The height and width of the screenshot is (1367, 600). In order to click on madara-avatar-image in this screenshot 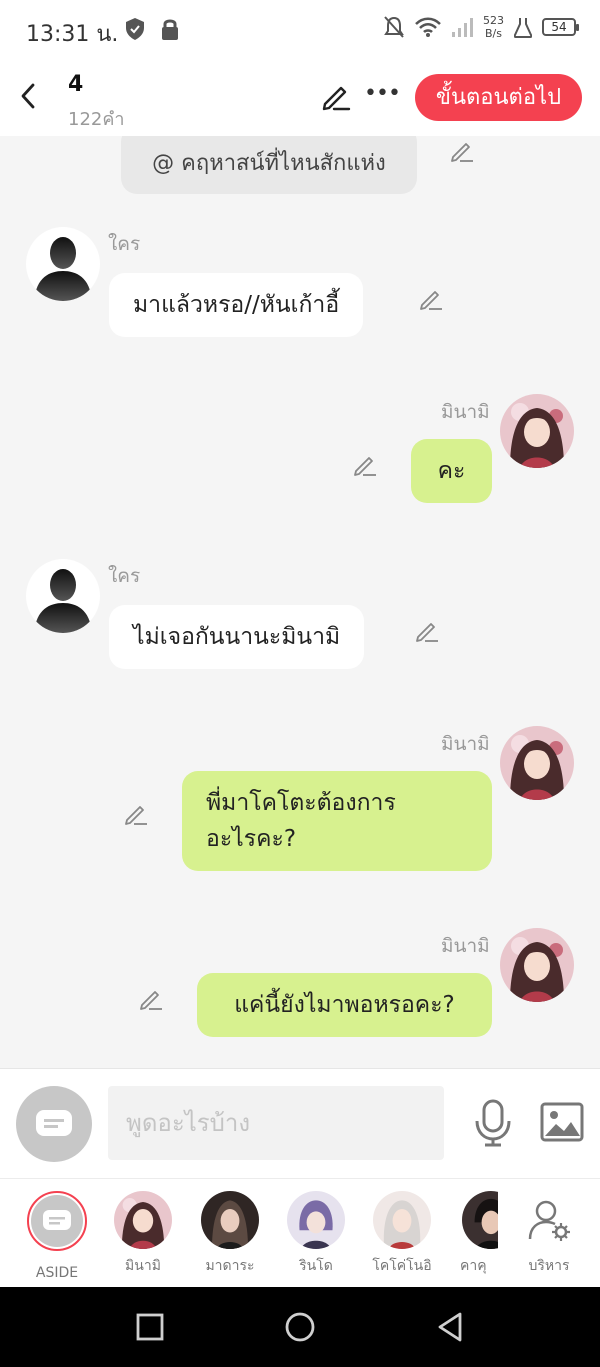, I will do `click(230, 1220)`.